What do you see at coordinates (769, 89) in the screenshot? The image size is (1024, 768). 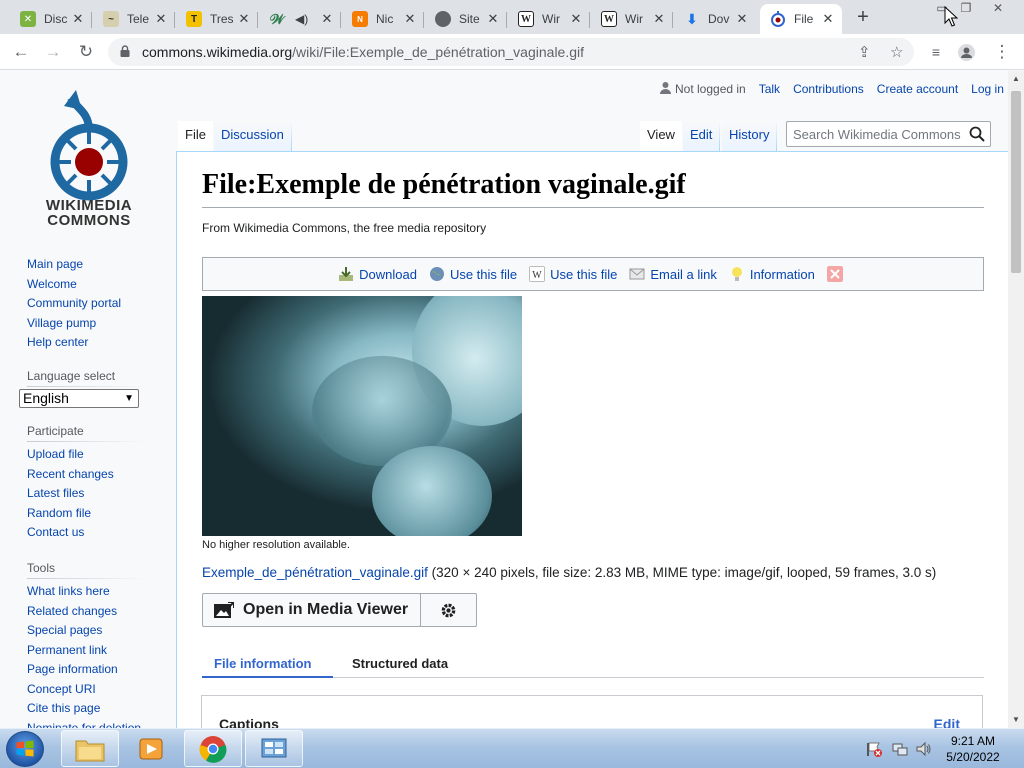 I see `talk-link: Talk` at bounding box center [769, 89].